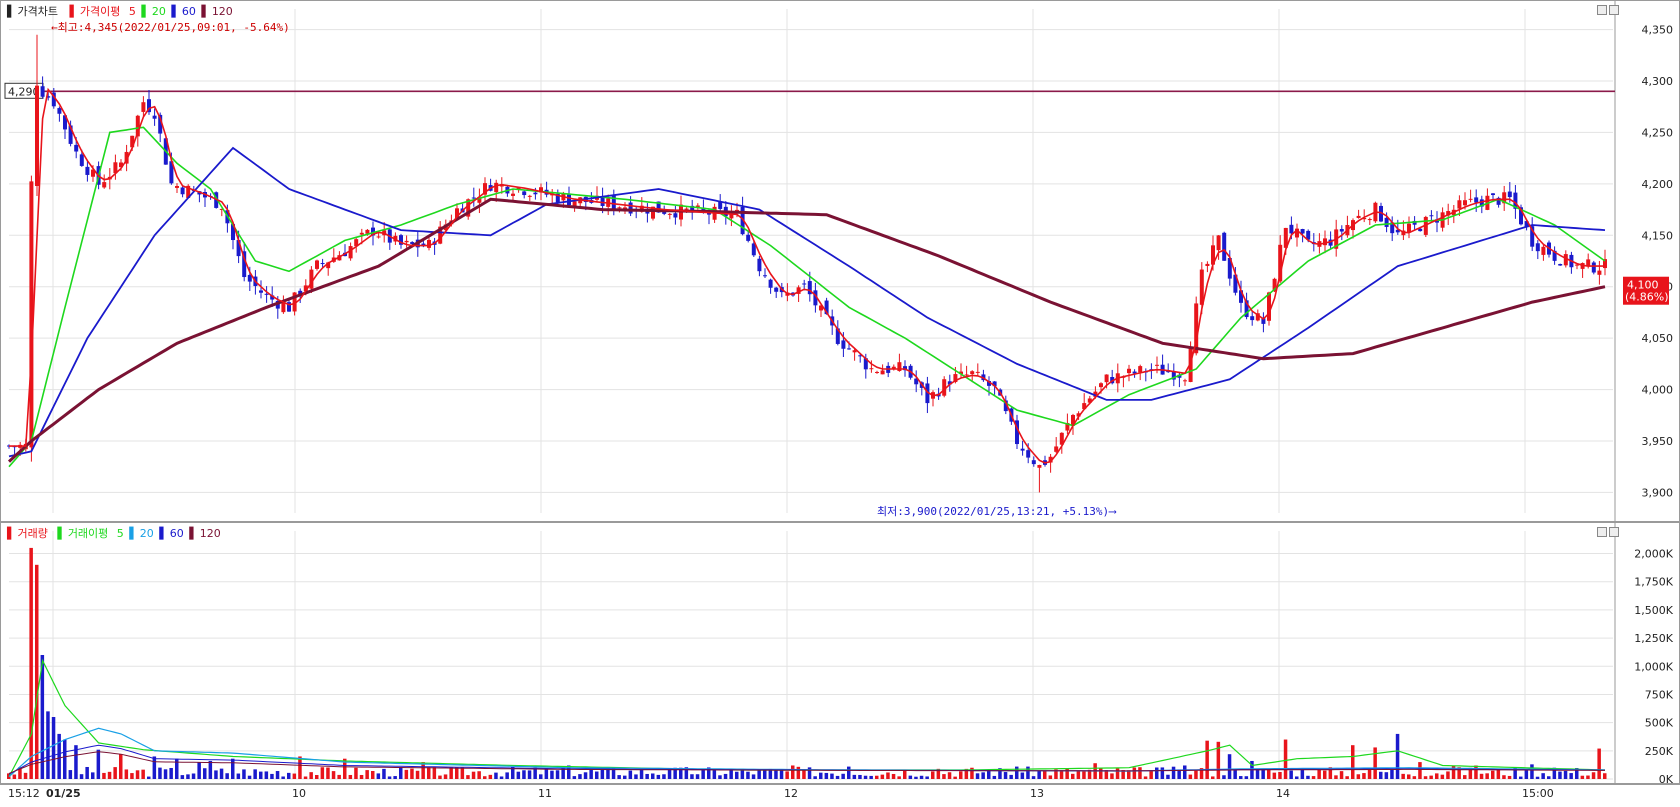 The width and height of the screenshot is (1680, 807). I want to click on volume-ma-20: 20, so click(147, 533).